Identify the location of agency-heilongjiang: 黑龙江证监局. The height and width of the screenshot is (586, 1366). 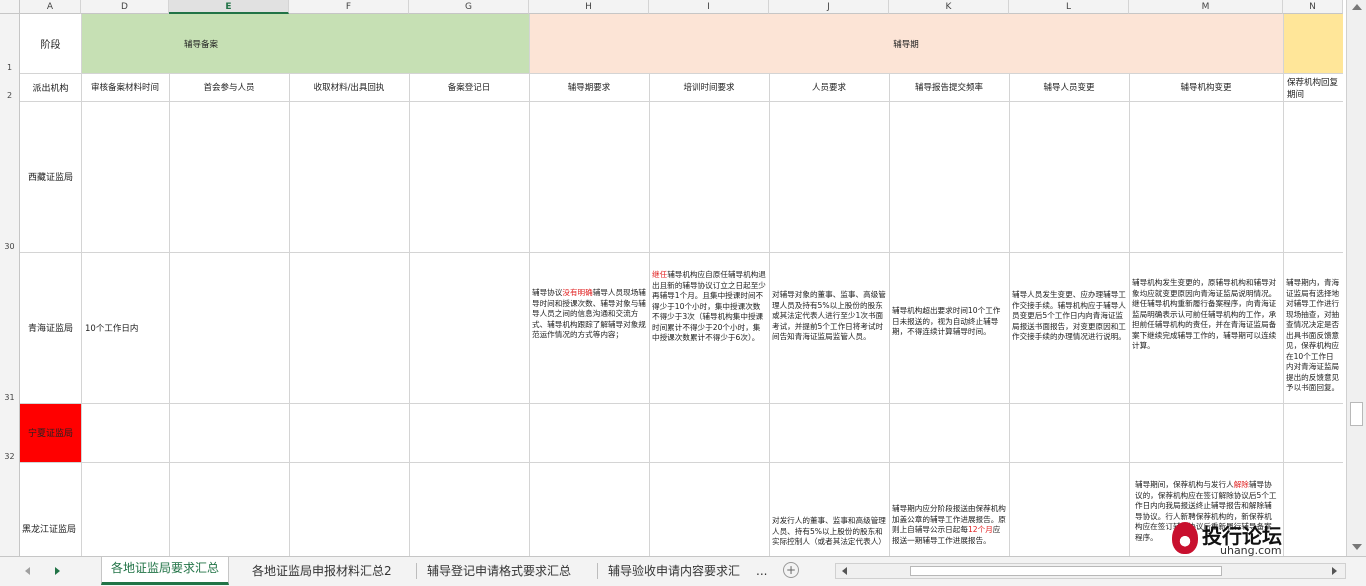
(50, 509).